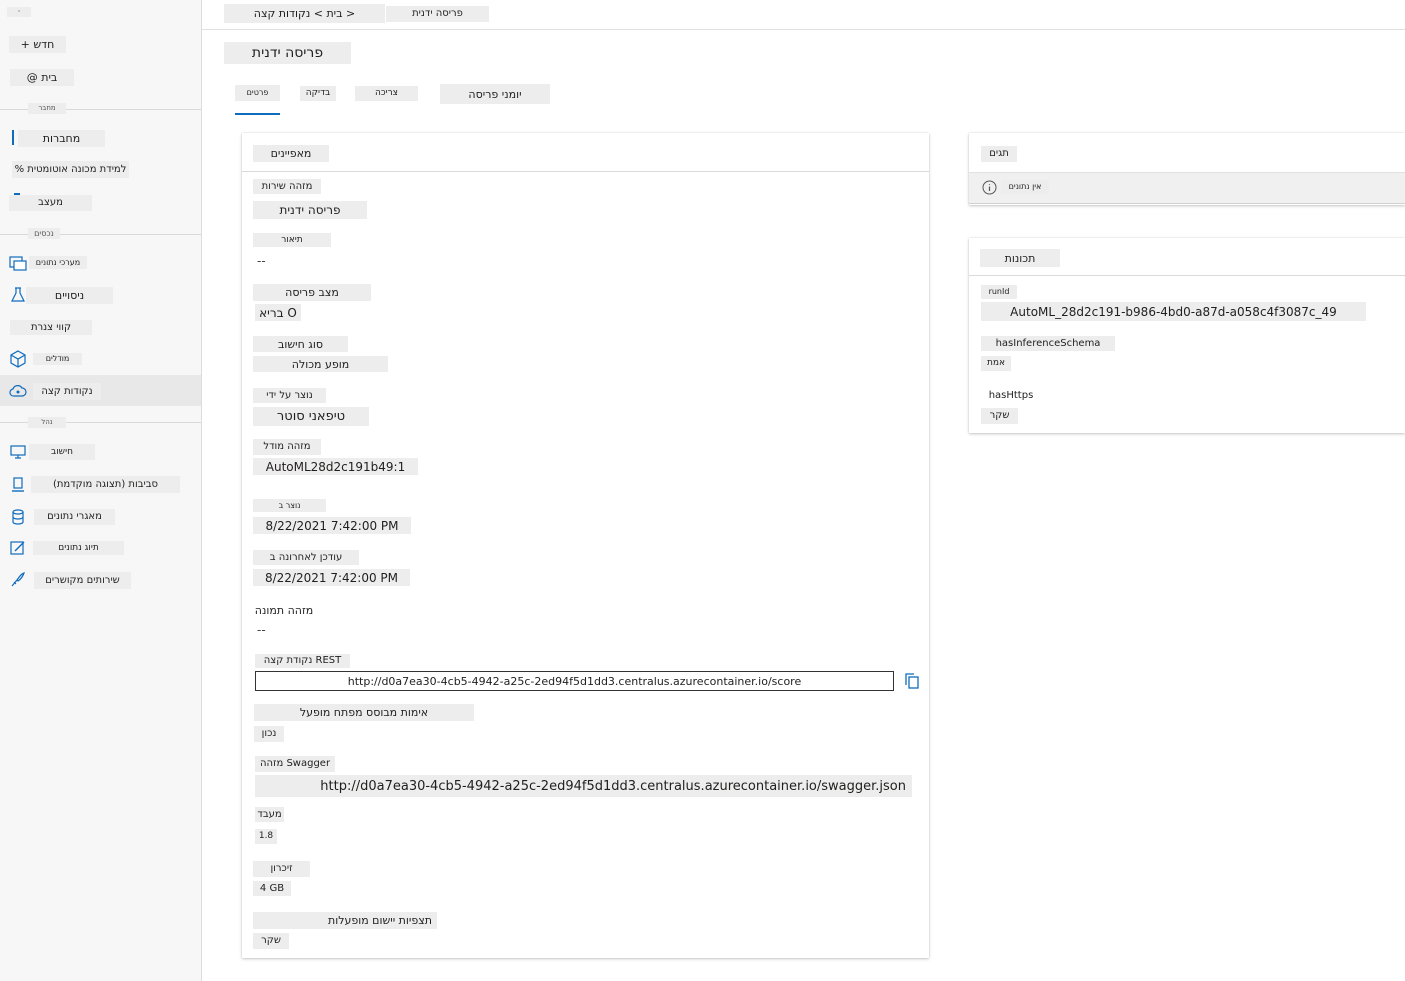 The image size is (1405, 981). I want to click on created-on-label: נוצר ב, so click(289, 505).